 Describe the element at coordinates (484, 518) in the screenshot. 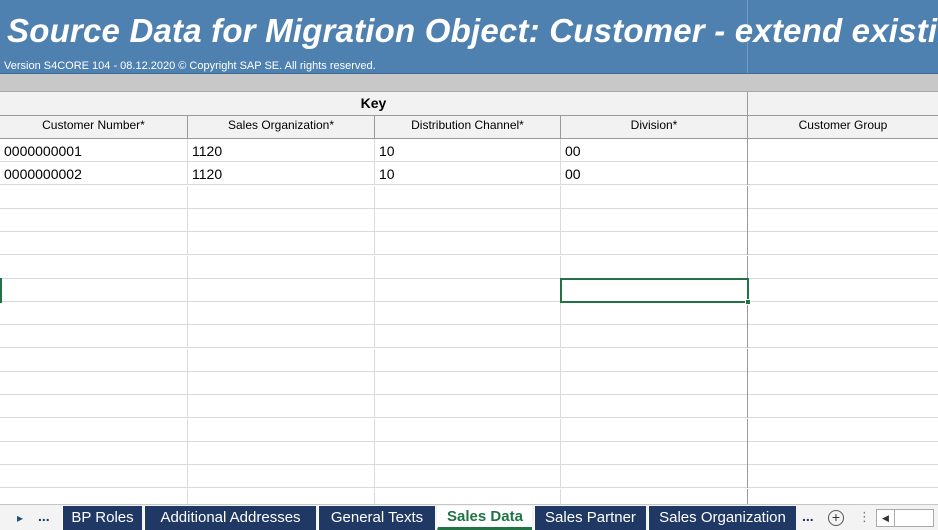

I see `tab-sales-data: Sales Data` at that location.